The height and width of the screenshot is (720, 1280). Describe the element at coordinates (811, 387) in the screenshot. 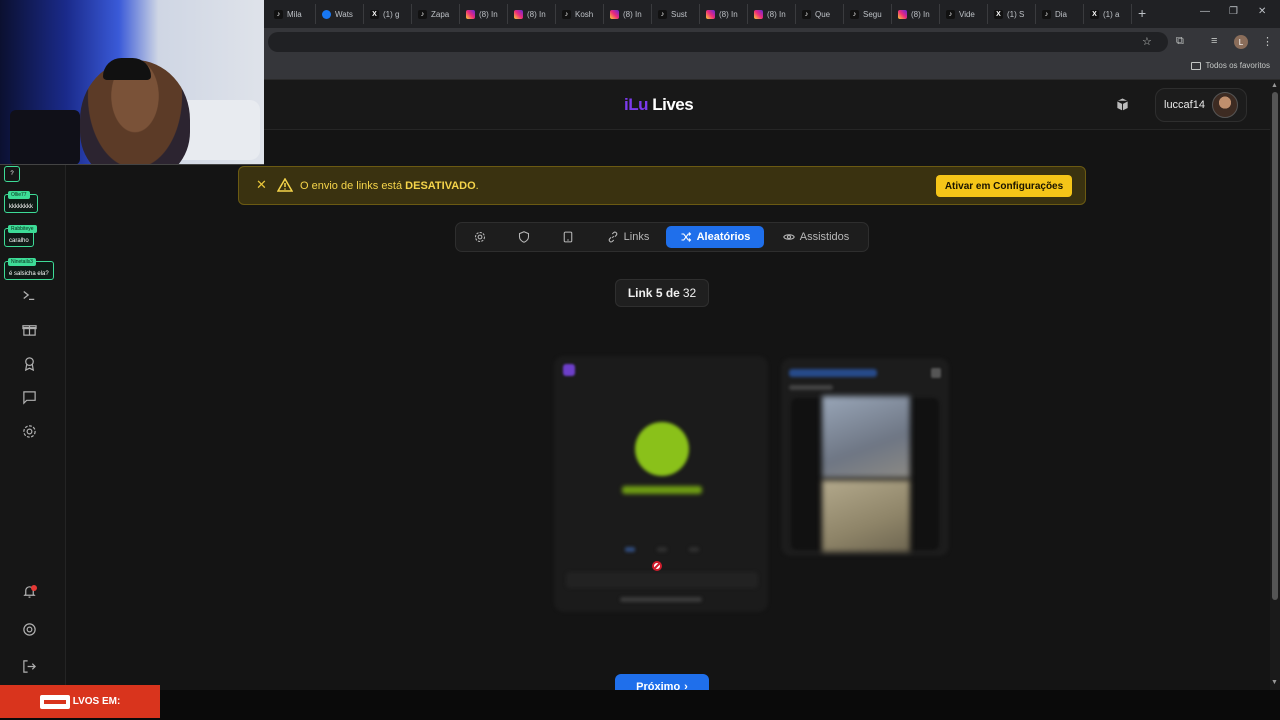

I see `preview-subtitle-blurred` at that location.